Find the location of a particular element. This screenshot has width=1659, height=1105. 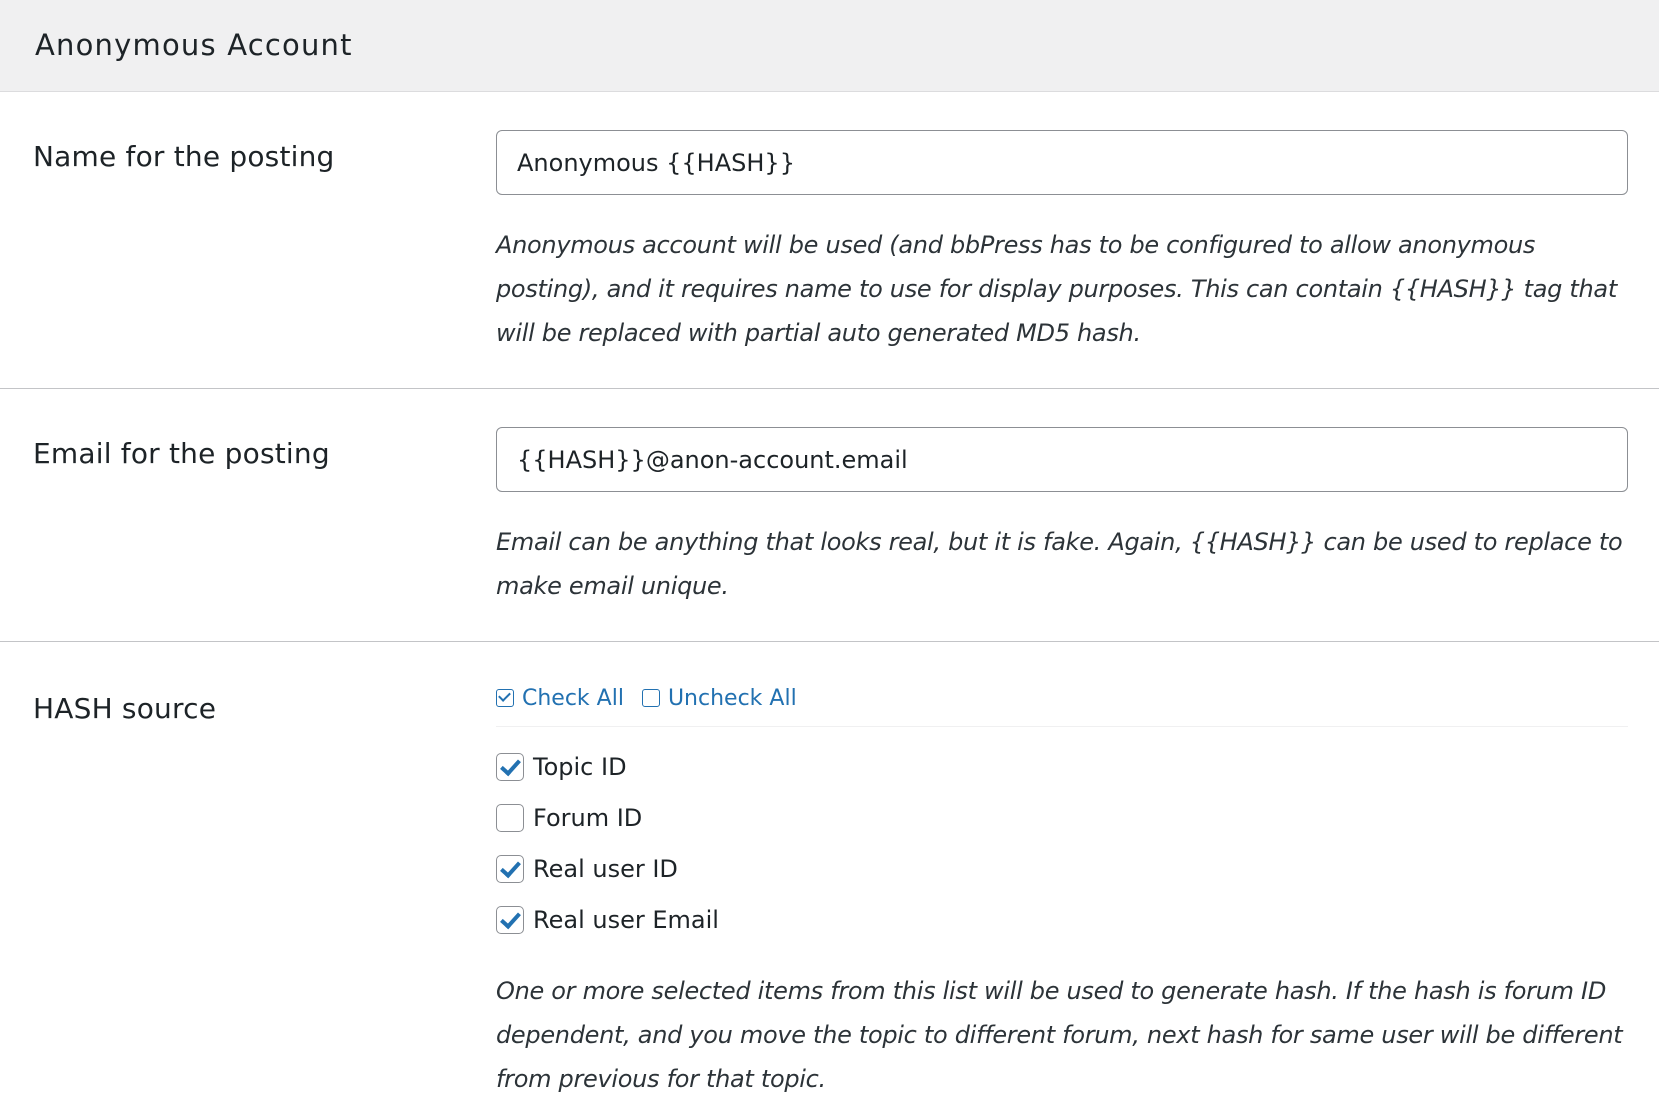

check-tools: Check All Uncheck All is located at coordinates (1062, 702).